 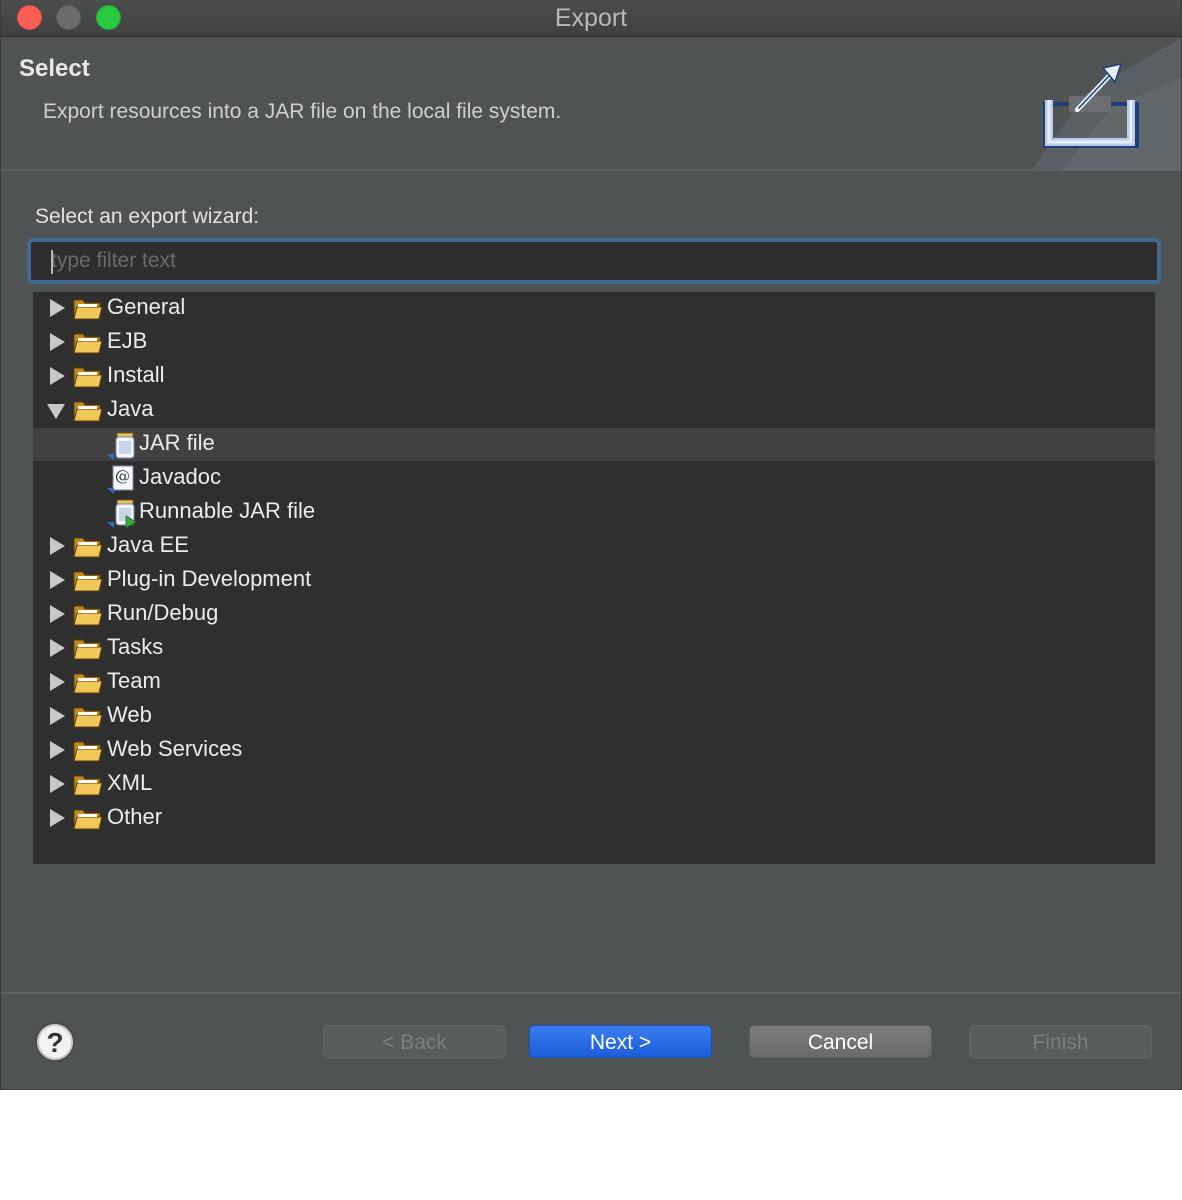 I want to click on export-wizard-banner-icon, so click(x=1106, y=104).